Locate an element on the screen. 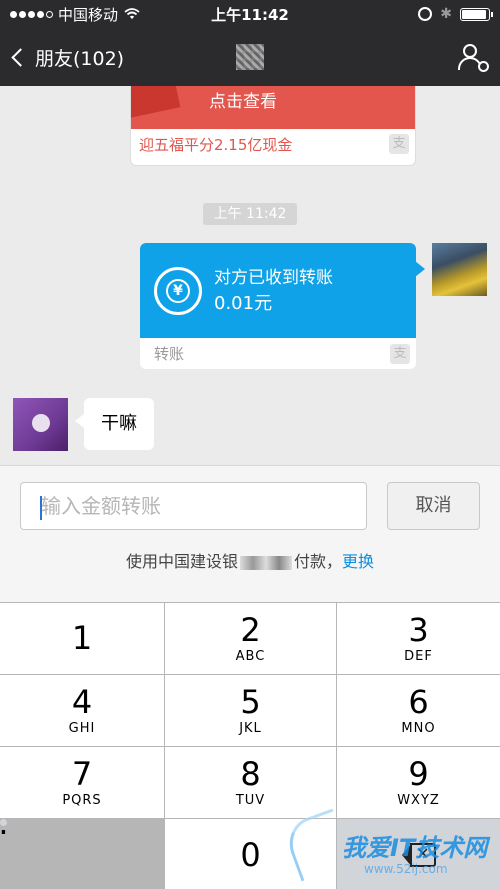 The width and height of the screenshot is (500, 889). key-1: 1 is located at coordinates (82, 638).